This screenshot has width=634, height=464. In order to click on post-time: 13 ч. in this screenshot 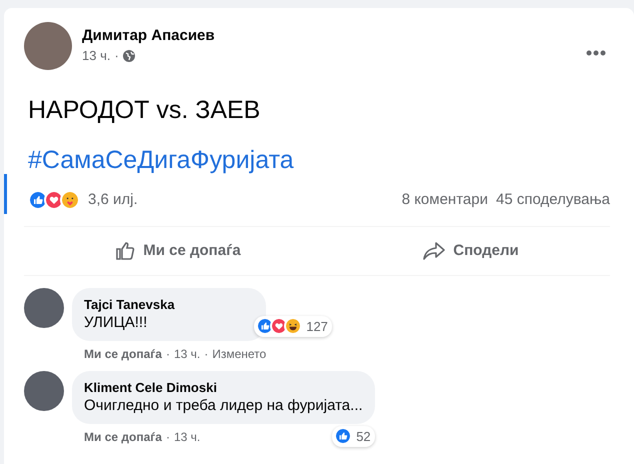, I will do `click(96, 56)`.